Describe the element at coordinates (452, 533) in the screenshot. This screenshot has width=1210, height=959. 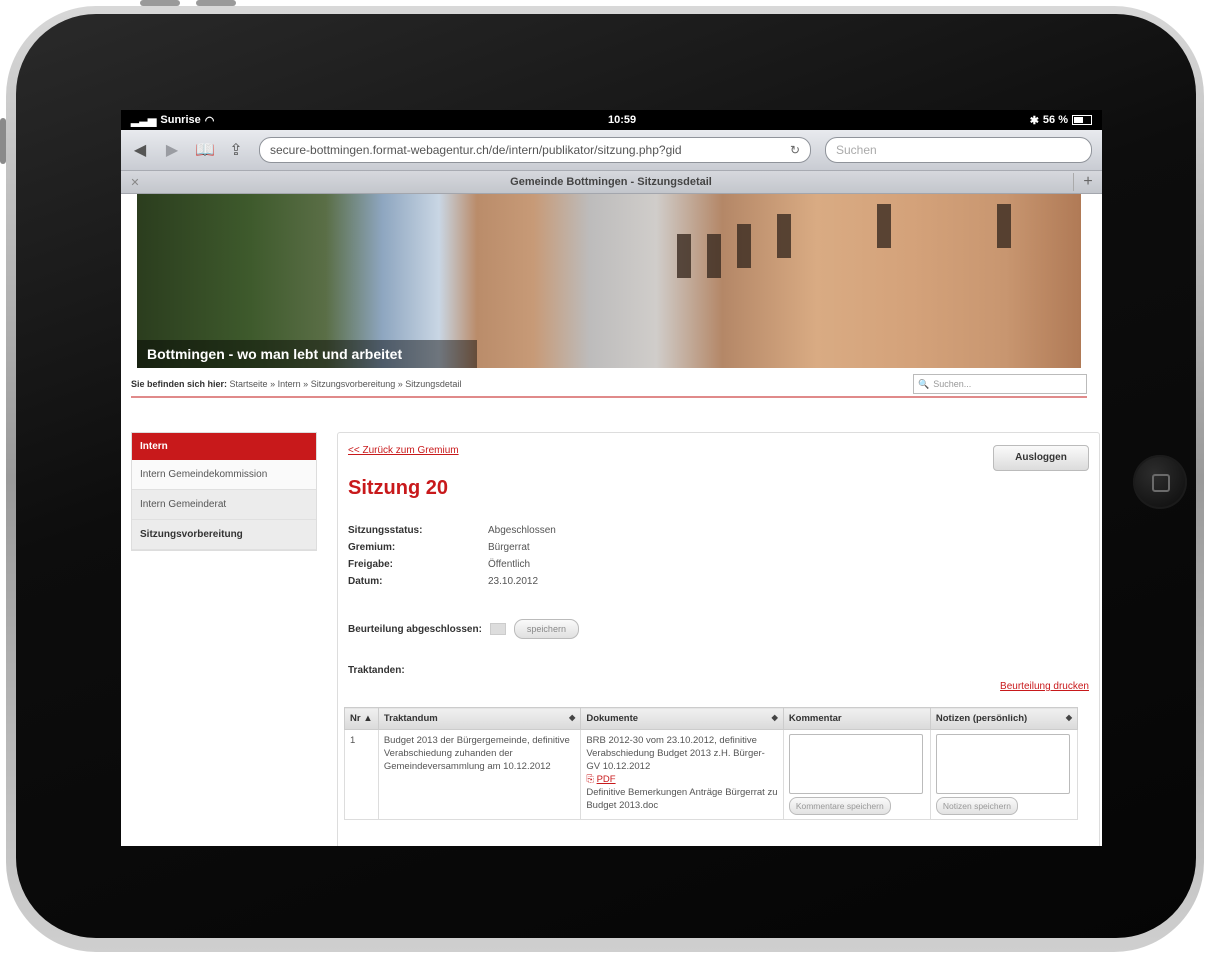
I see `info-row: Sitzungsstatus: Abgeschlossen` at that location.